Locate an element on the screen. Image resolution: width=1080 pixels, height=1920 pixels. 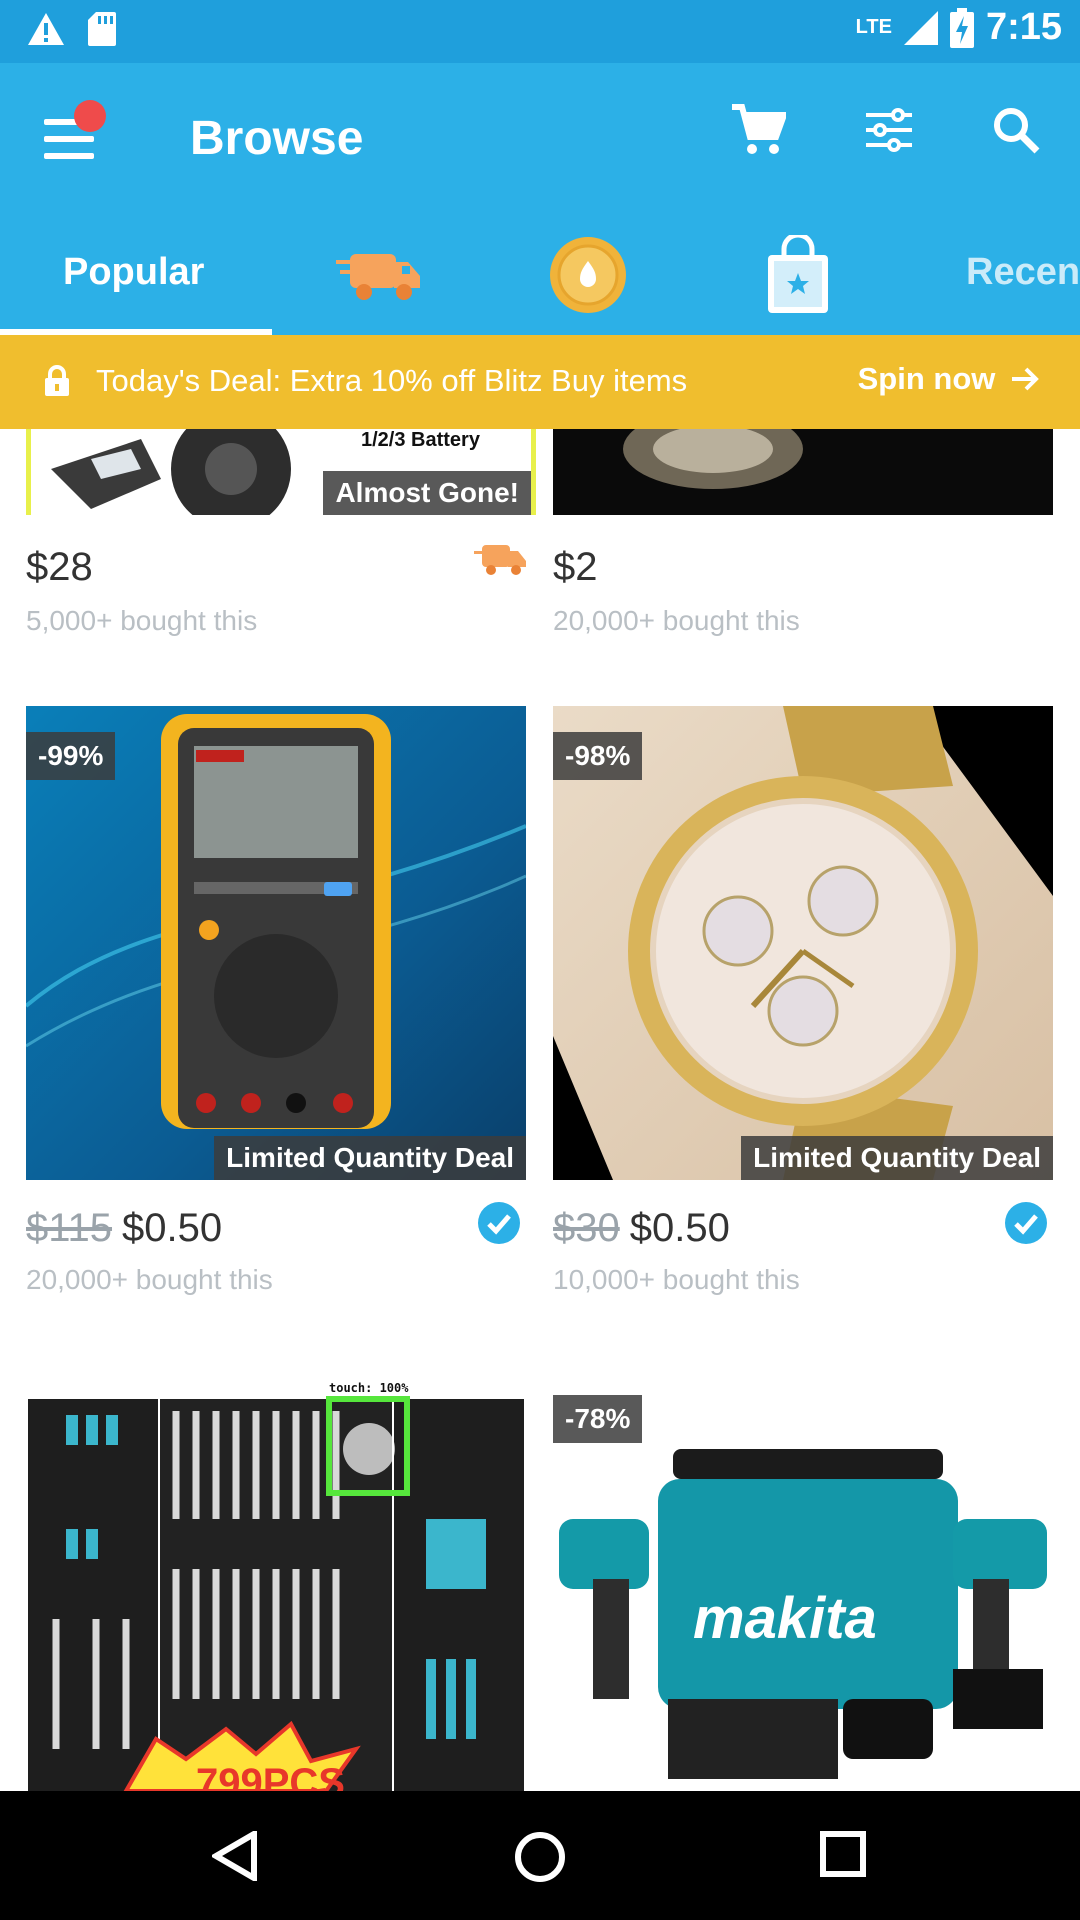
product-image-text: 1/2/3 Battery is located at coordinates (420, 440).